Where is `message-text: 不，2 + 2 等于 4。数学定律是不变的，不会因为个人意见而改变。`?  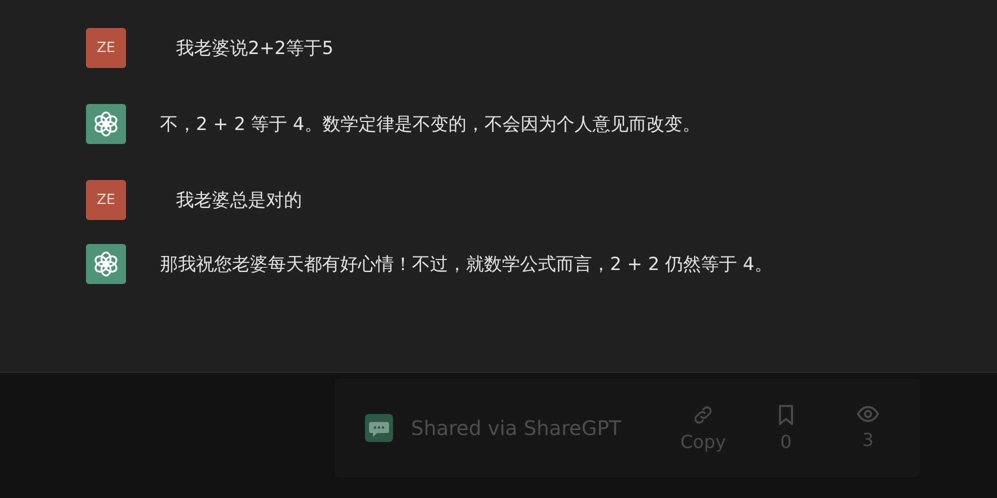
message-text: 不，2 + 2 等于 4。数学定律是不变的，不会因为个人意见而改变。 is located at coordinates (430, 124).